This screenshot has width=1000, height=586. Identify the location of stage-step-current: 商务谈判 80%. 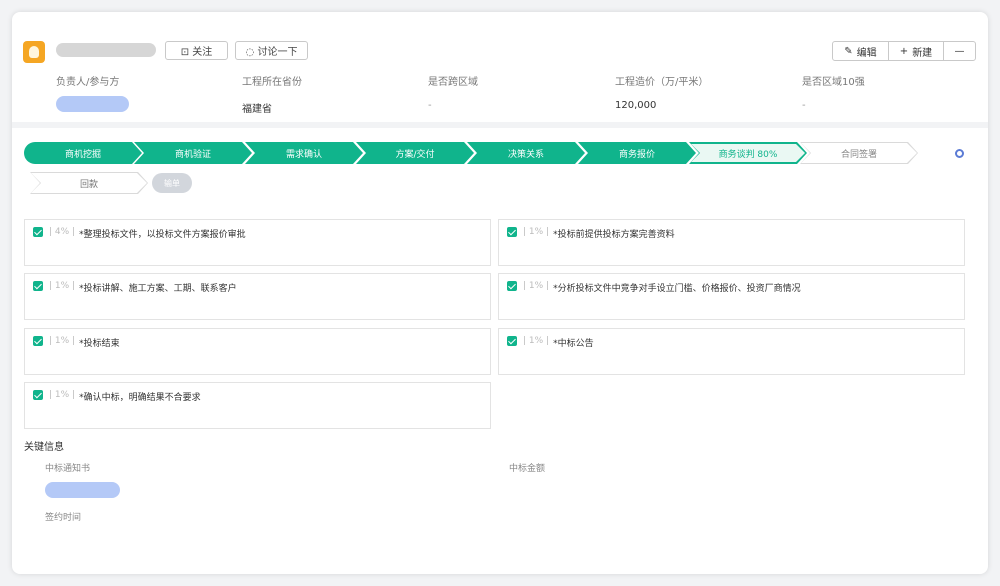
(748, 153).